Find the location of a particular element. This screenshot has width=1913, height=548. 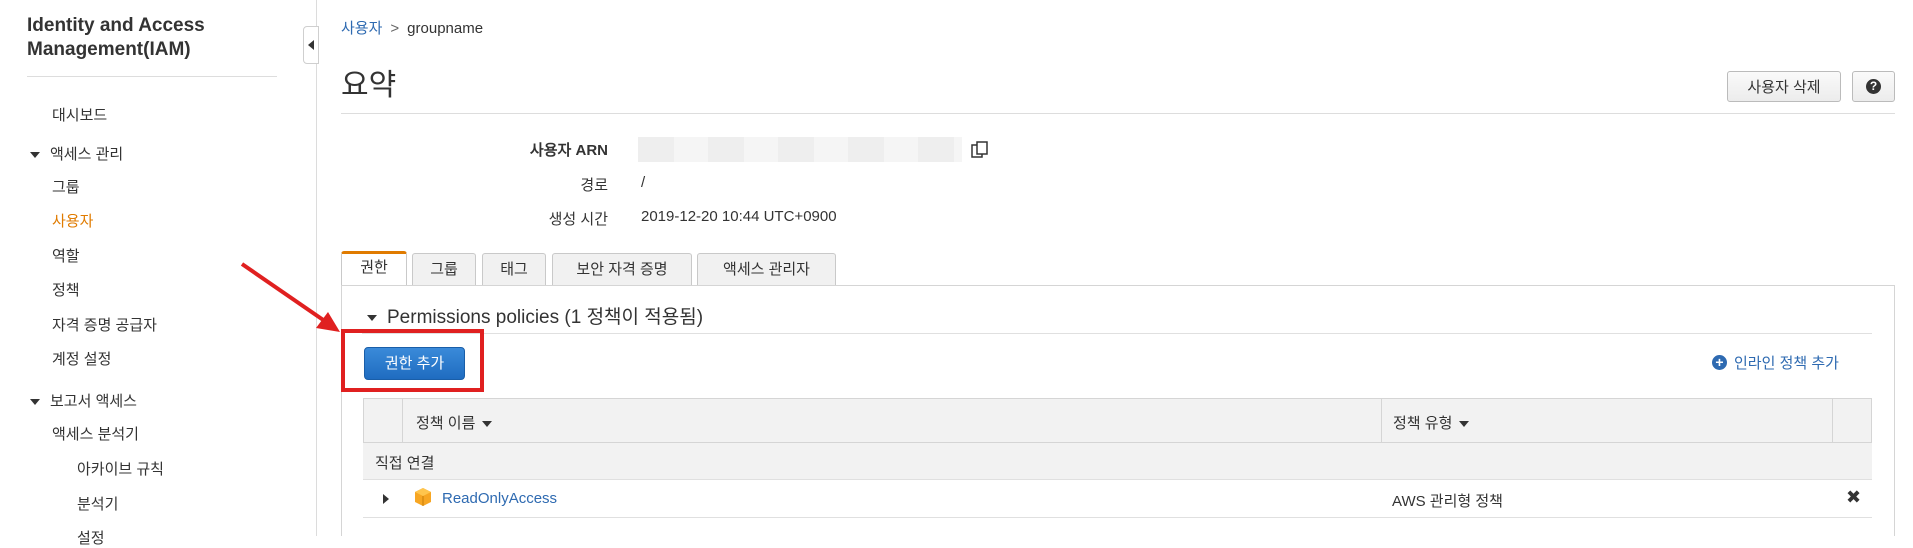

permissions-header-label: Permissions policies (1 정책이 적용됨) is located at coordinates (545, 317).